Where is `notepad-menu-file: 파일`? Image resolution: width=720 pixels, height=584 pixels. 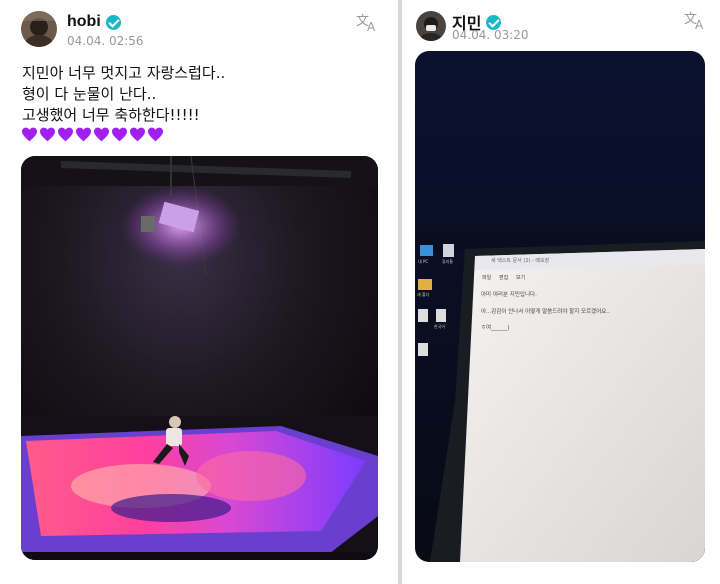
notepad-menu-file: 파일 is located at coordinates (487, 277).